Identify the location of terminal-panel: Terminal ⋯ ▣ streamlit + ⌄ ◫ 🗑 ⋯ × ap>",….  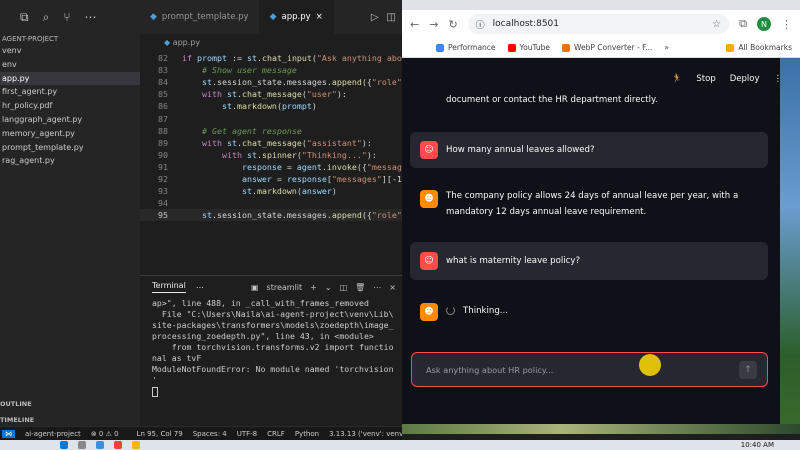
(271, 350).